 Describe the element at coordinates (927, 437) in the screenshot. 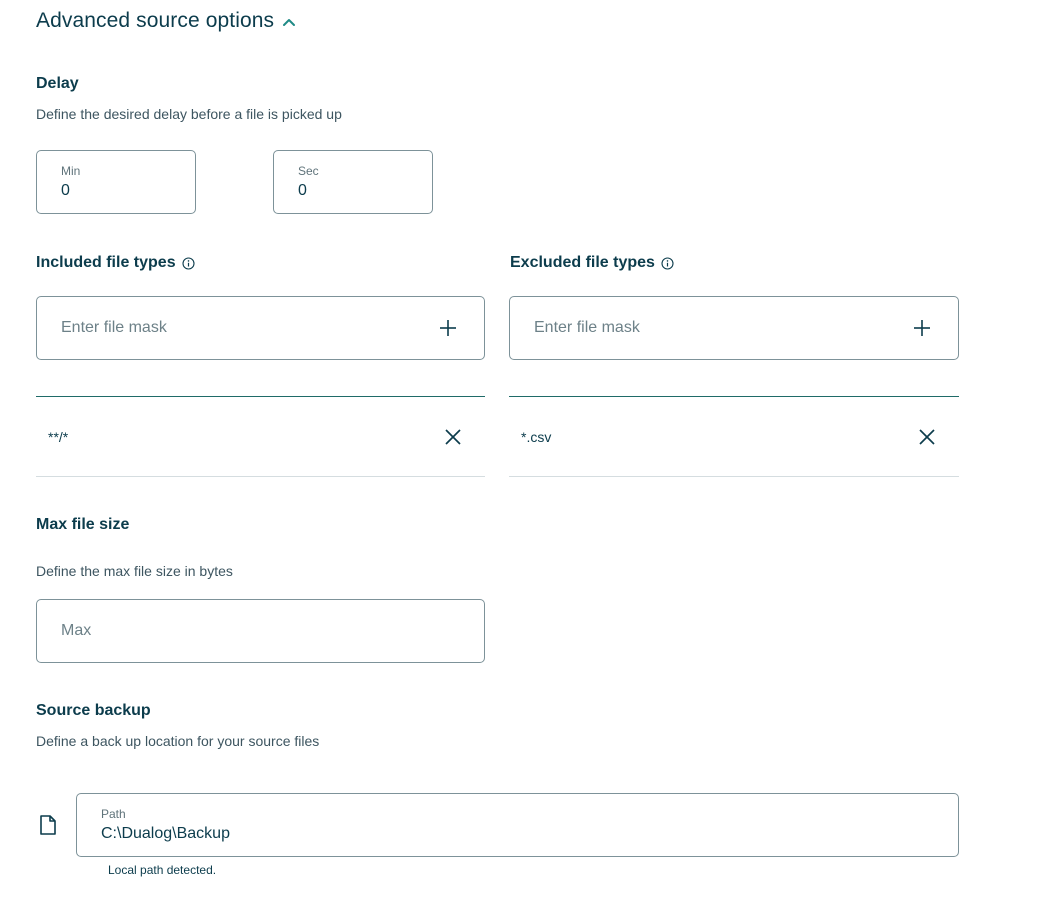

I see `excluded-remove-icon` at that location.